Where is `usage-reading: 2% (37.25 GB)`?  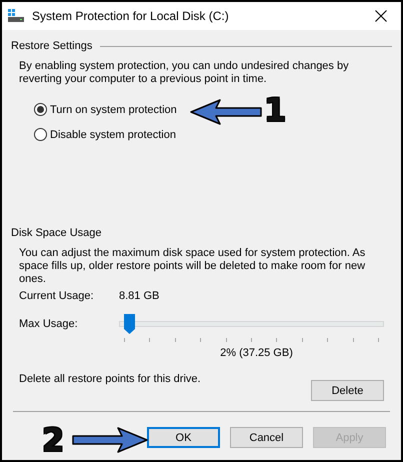
usage-reading: 2% (37.25 GB) is located at coordinates (256, 353).